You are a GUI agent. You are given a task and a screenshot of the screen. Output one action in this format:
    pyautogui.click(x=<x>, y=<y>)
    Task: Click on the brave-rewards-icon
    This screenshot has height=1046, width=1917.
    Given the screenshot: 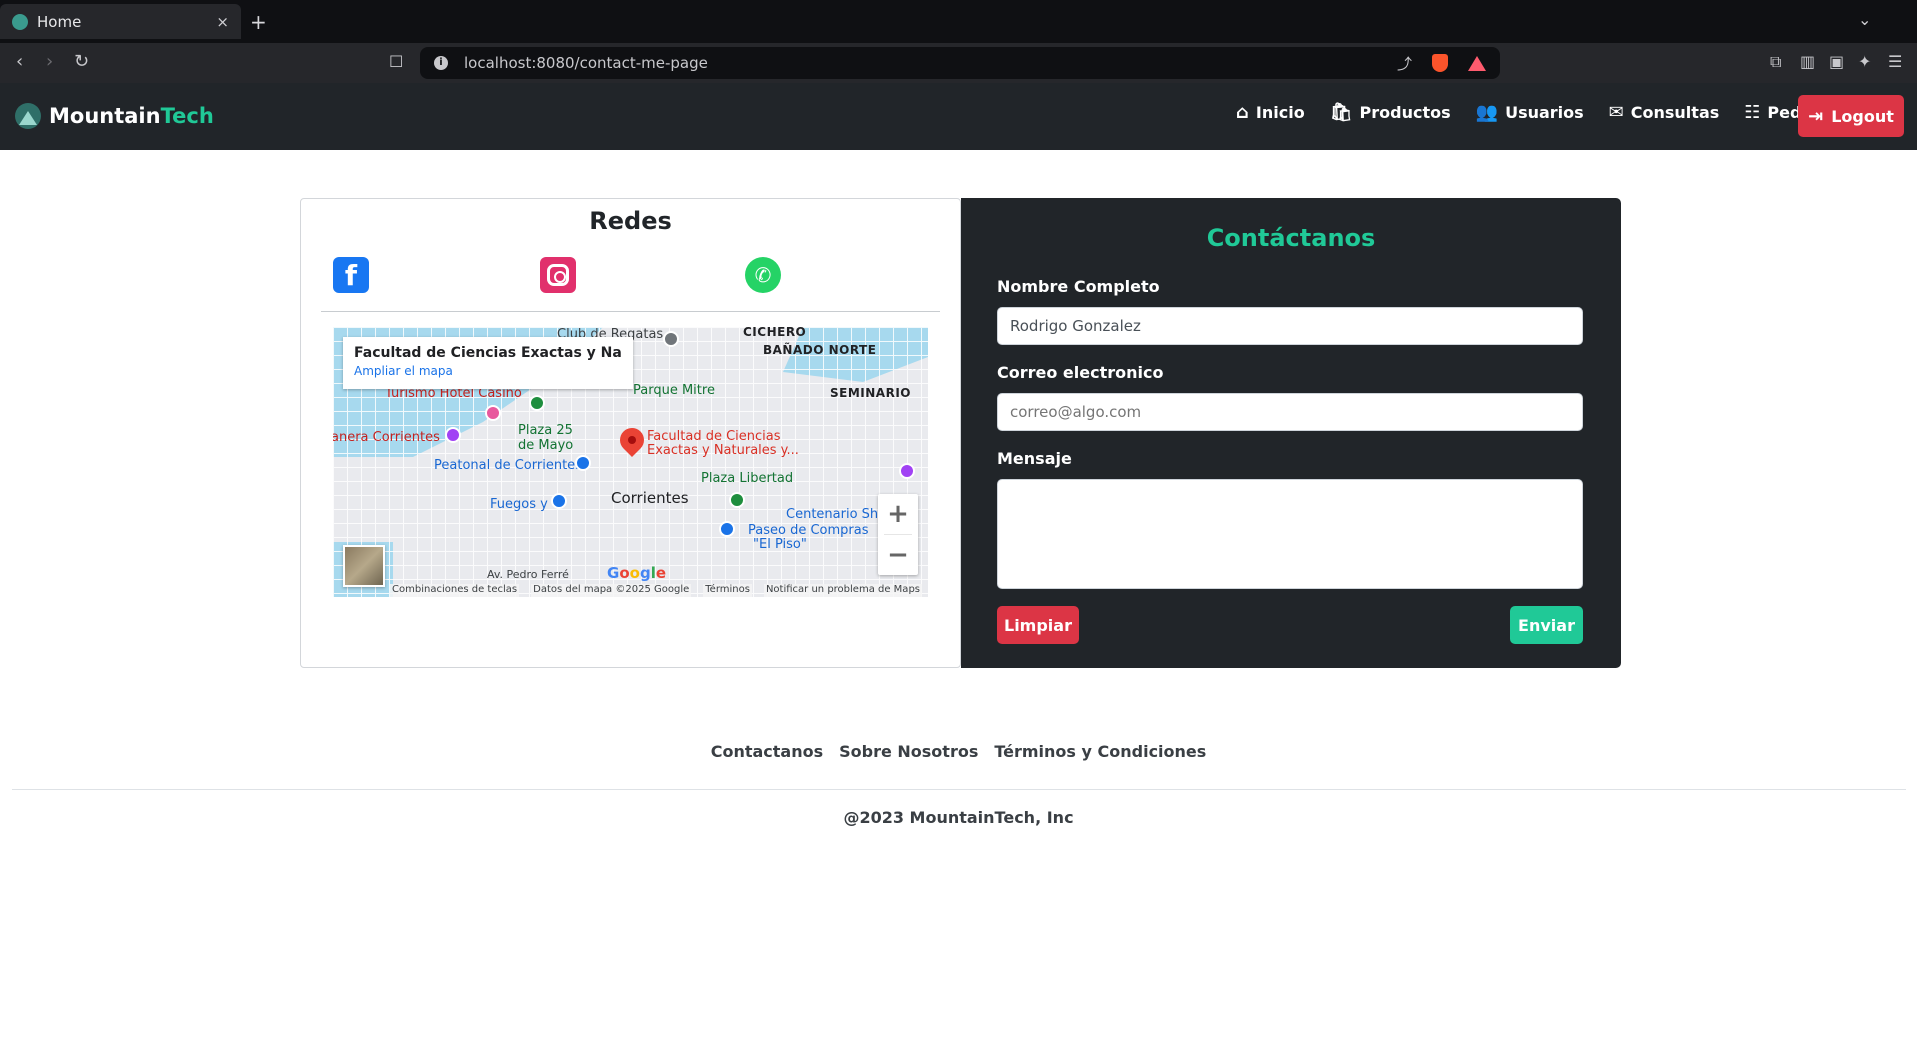 What is the action you would take?
    pyautogui.click(x=1477, y=63)
    